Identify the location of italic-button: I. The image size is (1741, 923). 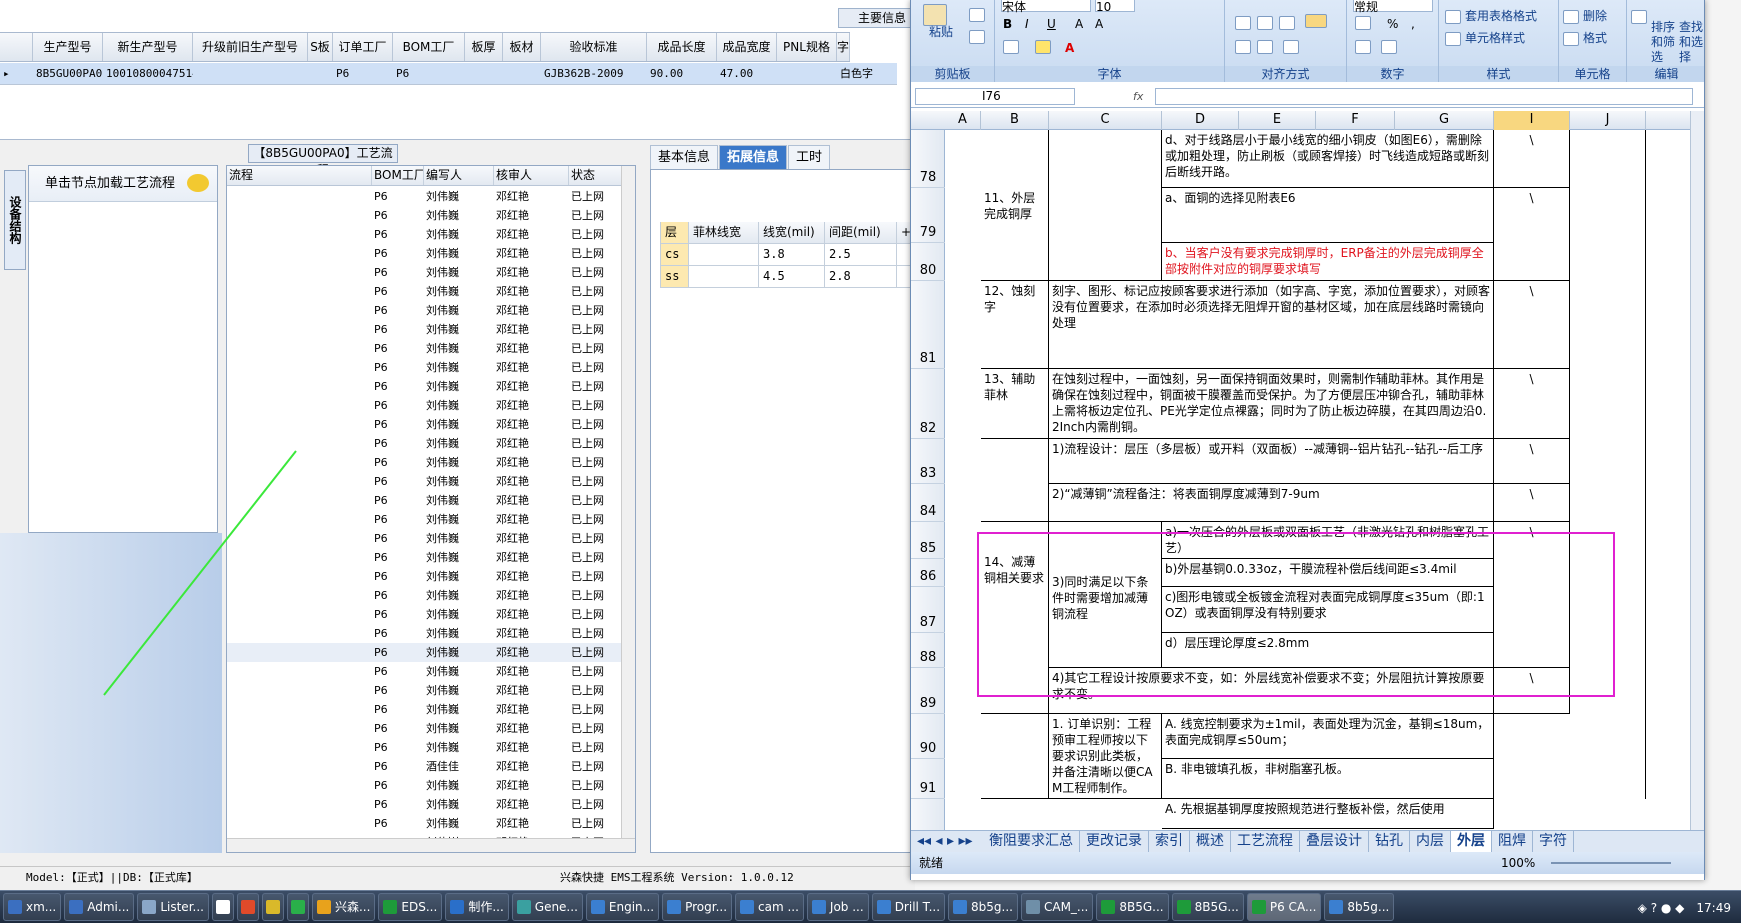
(1027, 24).